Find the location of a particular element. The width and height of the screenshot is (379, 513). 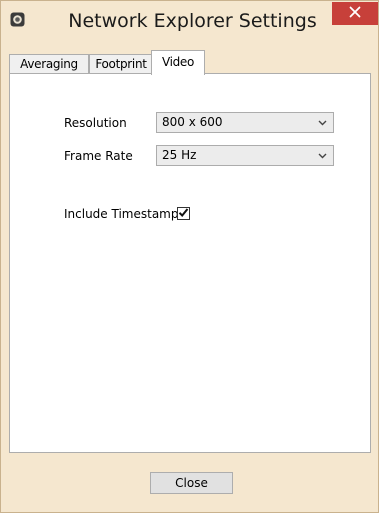

frame-rate-value: 25 Hz is located at coordinates (179, 155).